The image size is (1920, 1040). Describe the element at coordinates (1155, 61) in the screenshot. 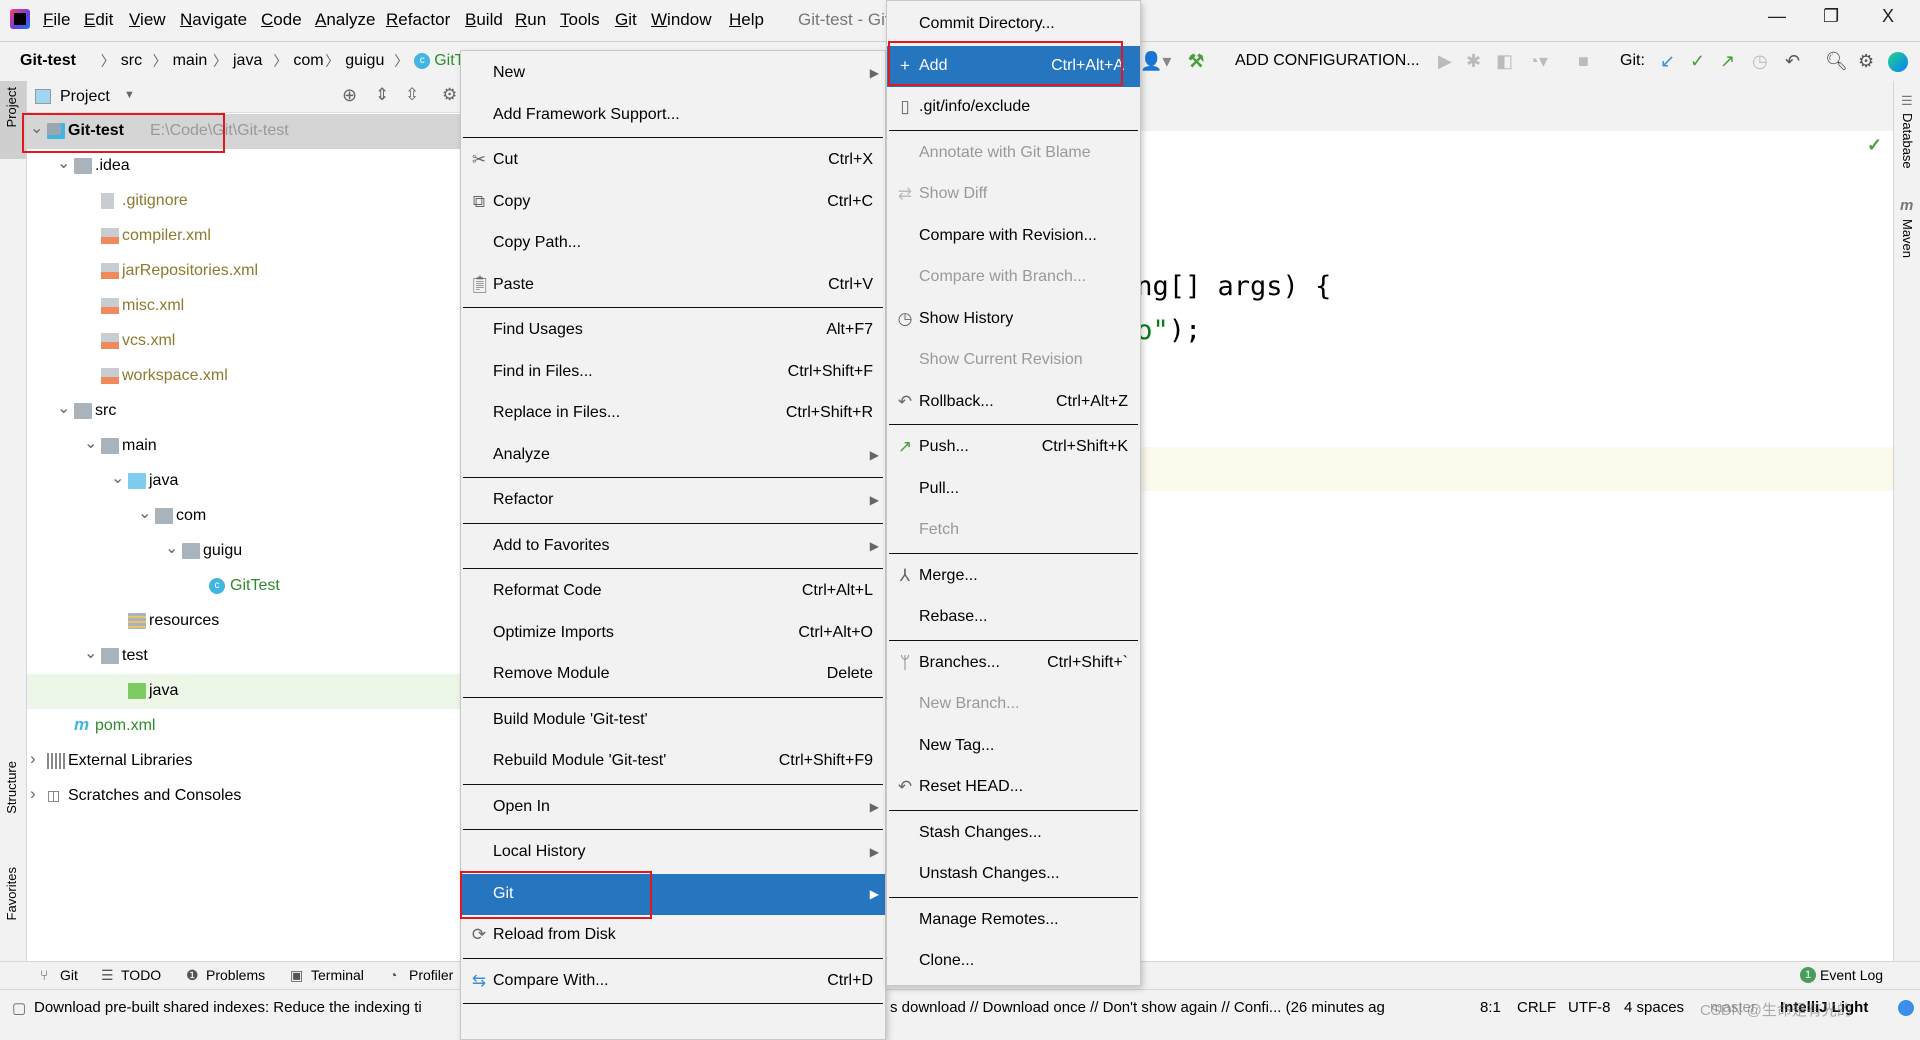

I see `user-icon: 👤▾` at that location.